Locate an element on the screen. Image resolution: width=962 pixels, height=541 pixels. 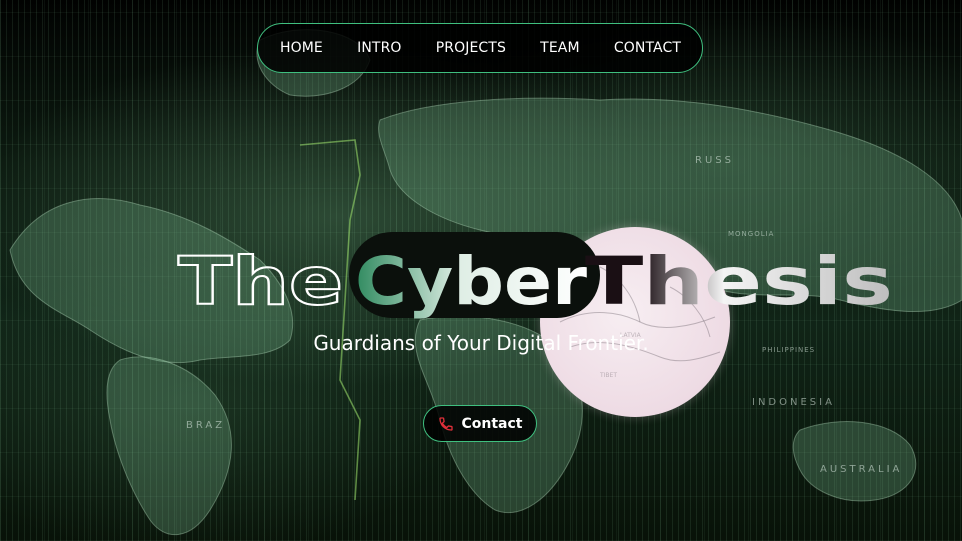
svg-text: TIBET is located at coordinates (608, 375).